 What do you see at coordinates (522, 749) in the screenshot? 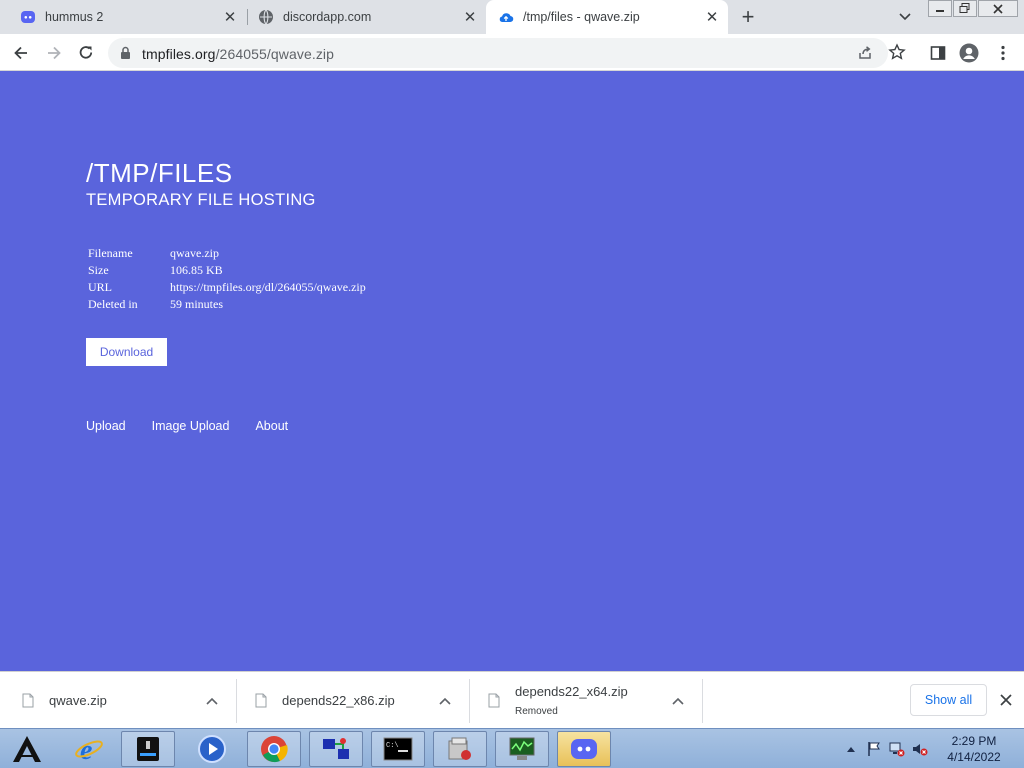
I see `system-monitor-icon` at bounding box center [522, 749].